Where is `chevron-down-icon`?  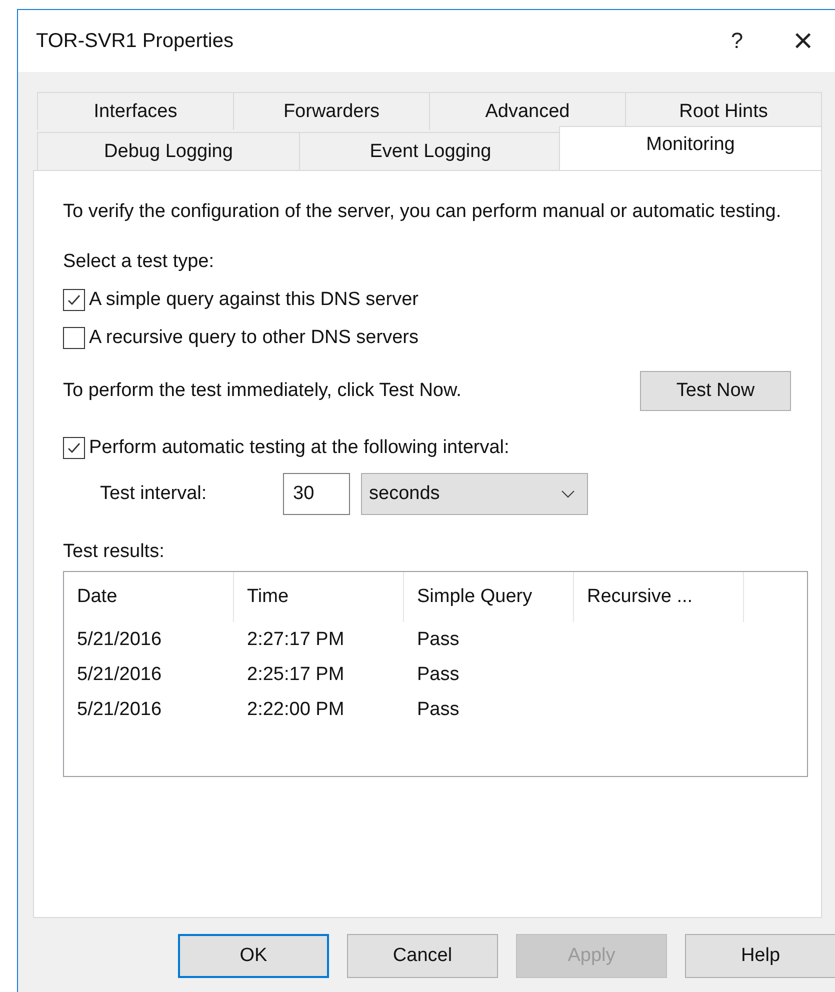
chevron-down-icon is located at coordinates (568, 494).